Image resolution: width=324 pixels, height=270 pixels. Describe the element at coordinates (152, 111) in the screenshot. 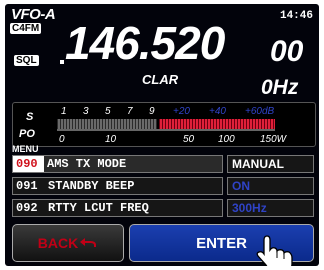

I see `s-scale-9: 9` at that location.